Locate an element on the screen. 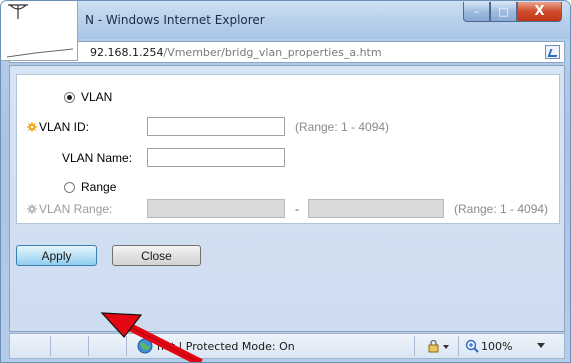 The height and width of the screenshot is (363, 571). window-title: N - Windows Internet Explorer is located at coordinates (175, 20).